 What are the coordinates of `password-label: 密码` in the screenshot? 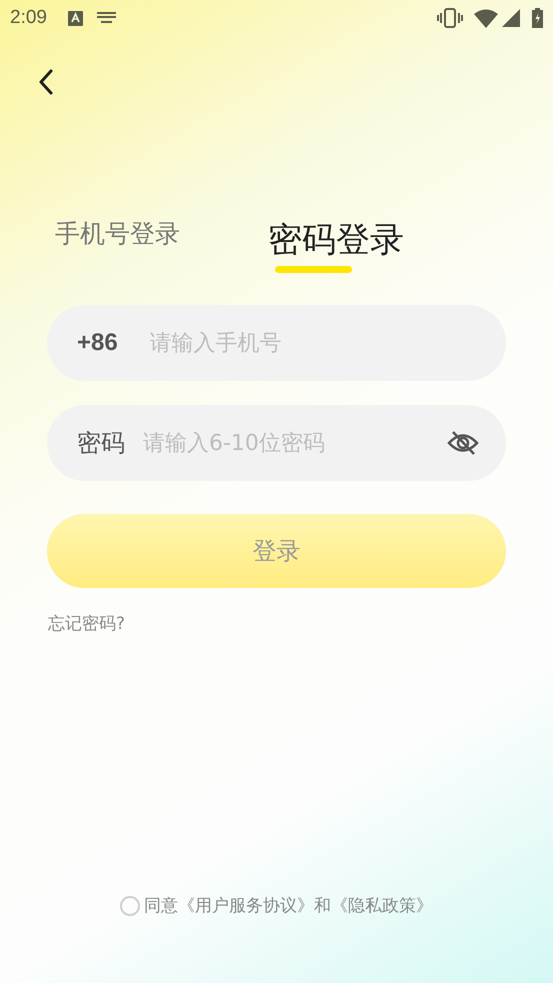 It's located at (101, 443).